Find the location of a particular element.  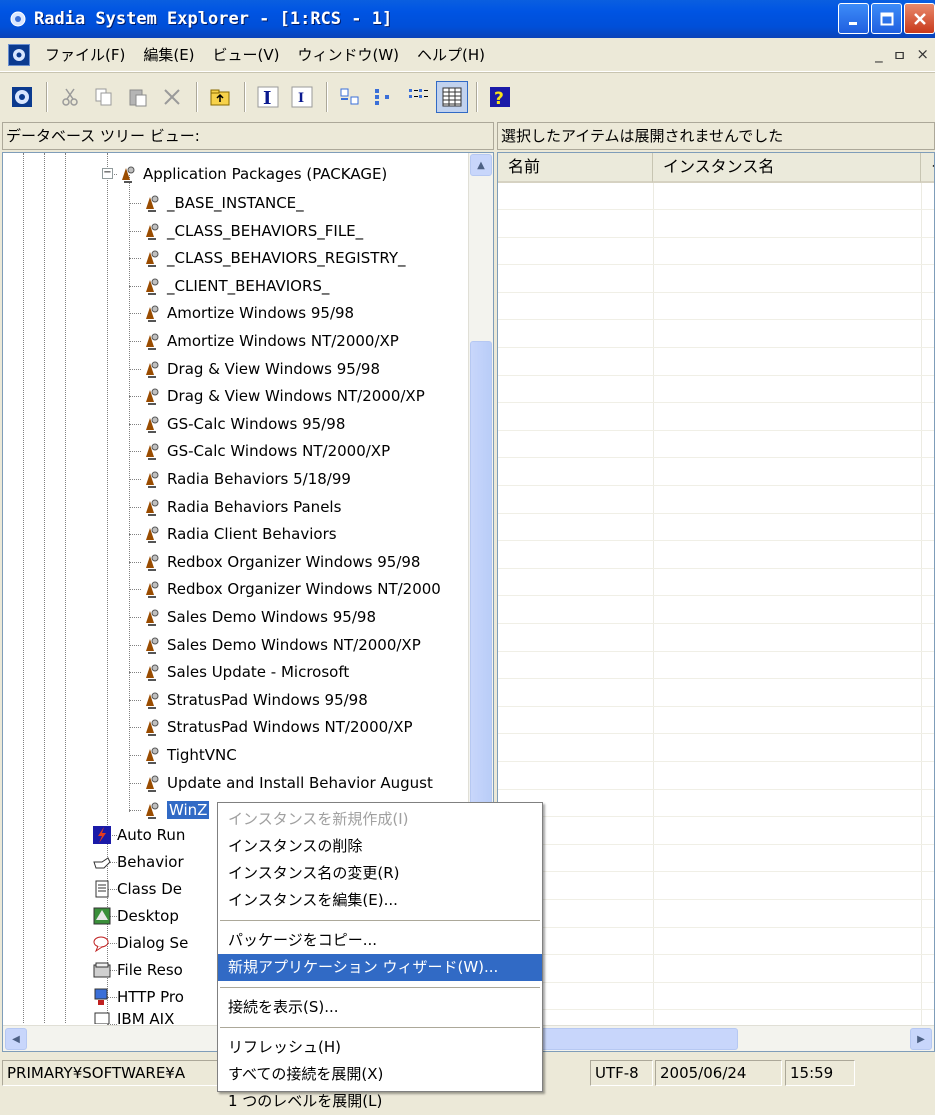

column-header-extra: タ is located at coordinates (927, 168).